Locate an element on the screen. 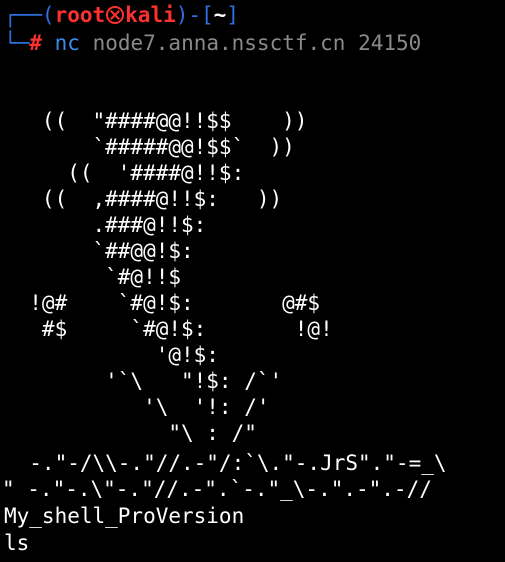 Image resolution: width=505 pixels, height=562 pixels. kali-skull-icon is located at coordinates (115, 15).